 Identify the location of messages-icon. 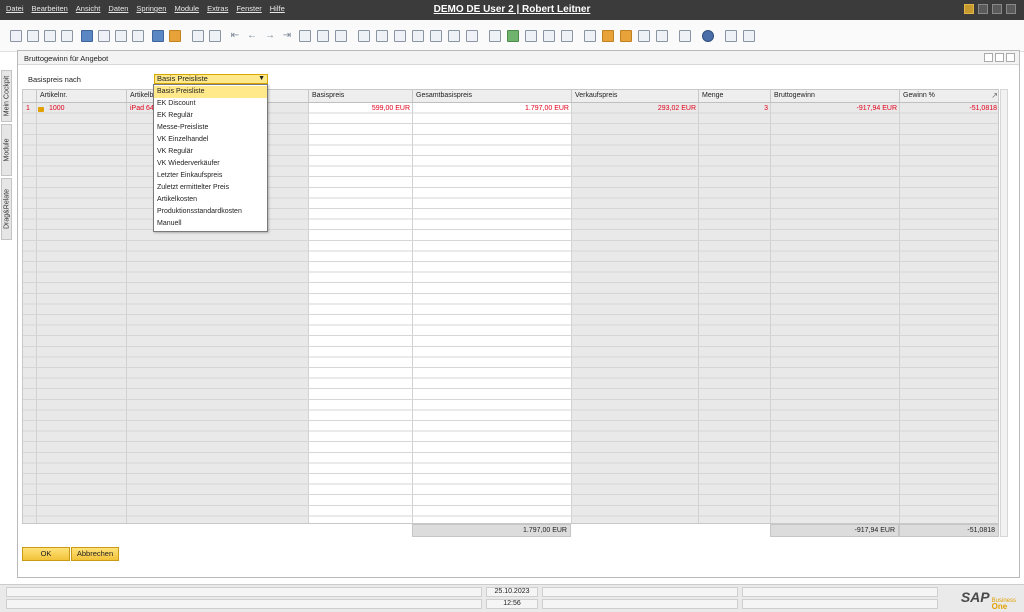
(549, 36).